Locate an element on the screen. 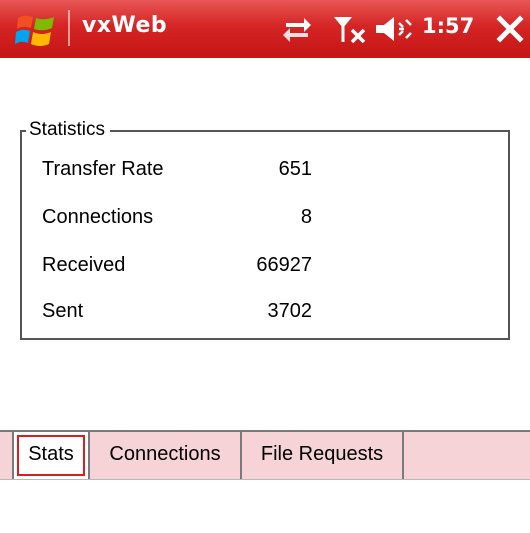 The width and height of the screenshot is (530, 533). windows-flag-icon is located at coordinates (34, 30).